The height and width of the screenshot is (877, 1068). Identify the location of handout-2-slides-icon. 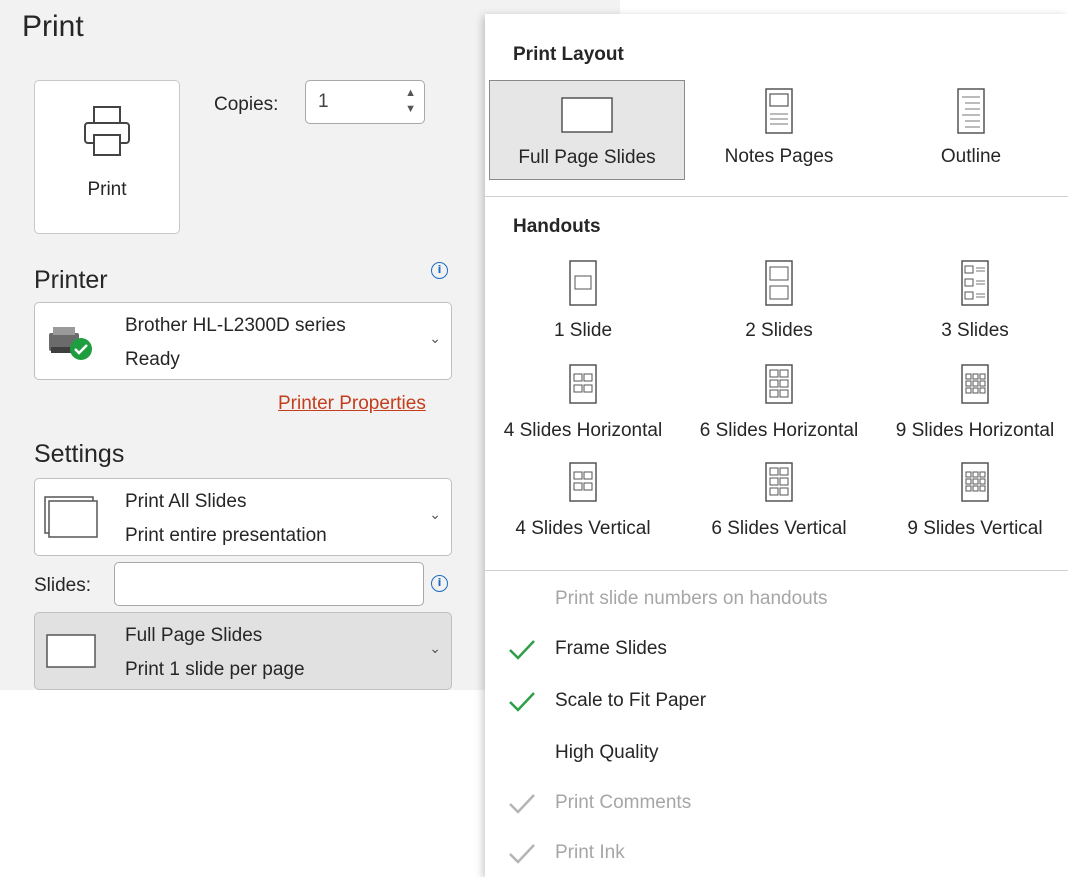
(779, 285).